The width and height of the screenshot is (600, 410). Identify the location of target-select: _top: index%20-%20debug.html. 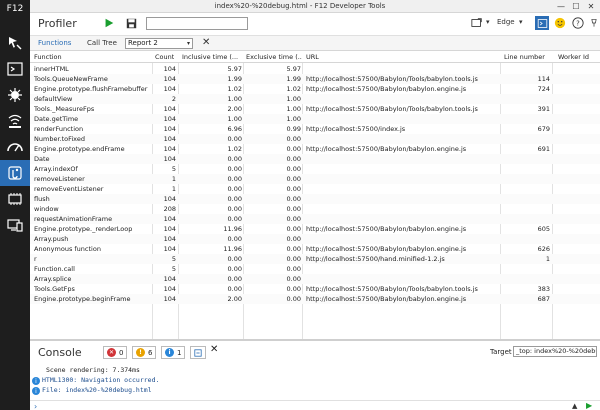
(555, 351).